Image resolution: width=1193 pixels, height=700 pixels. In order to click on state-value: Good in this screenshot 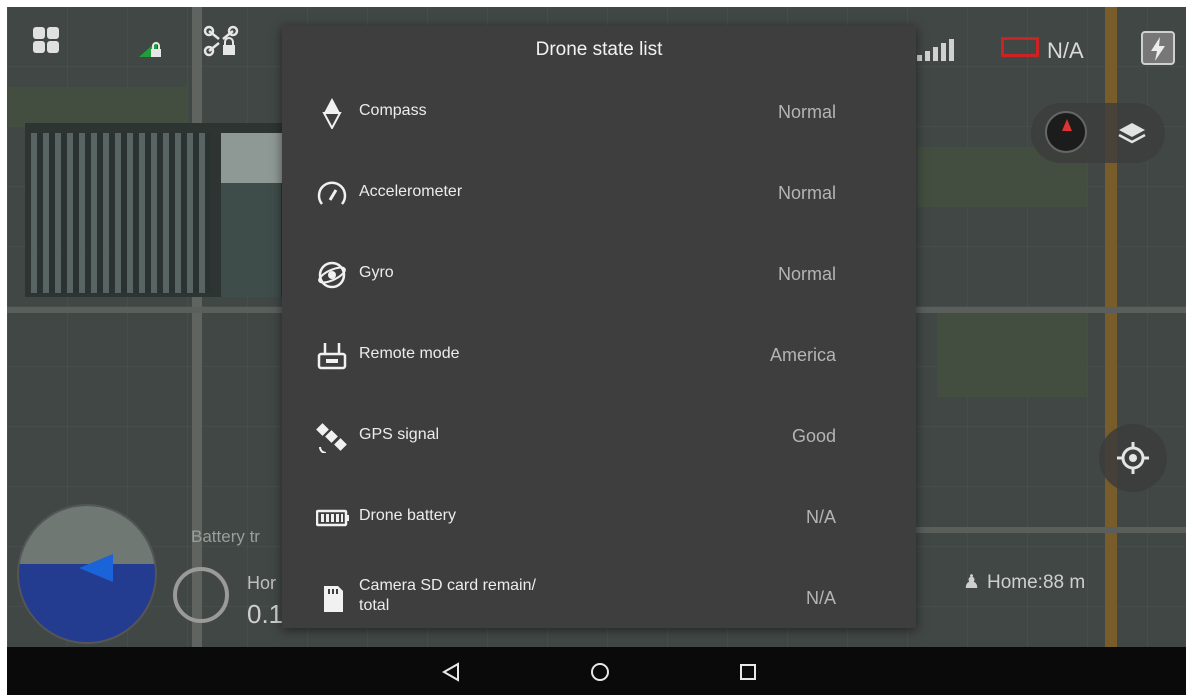, I will do `click(813, 436)`.